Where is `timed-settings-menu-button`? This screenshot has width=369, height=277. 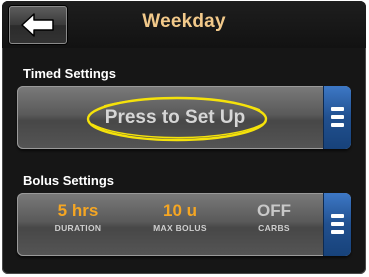
timed-settings-menu-button is located at coordinates (337, 117).